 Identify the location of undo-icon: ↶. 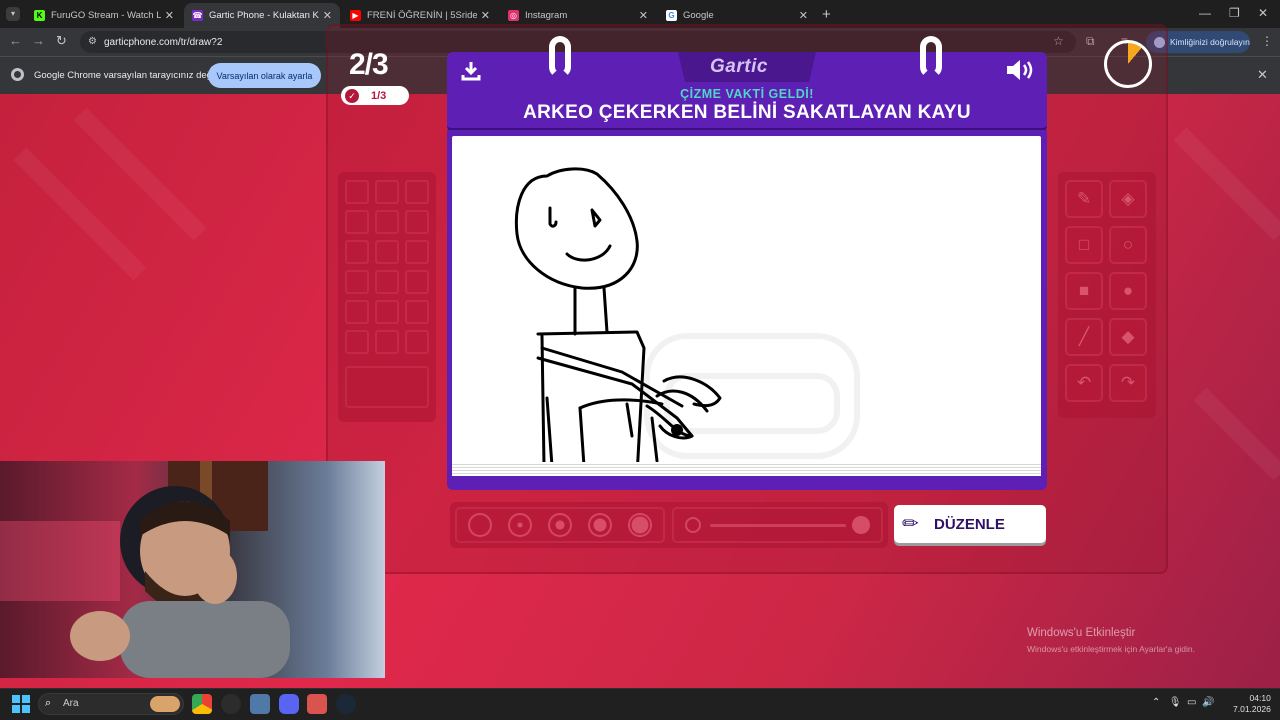
(1084, 383).